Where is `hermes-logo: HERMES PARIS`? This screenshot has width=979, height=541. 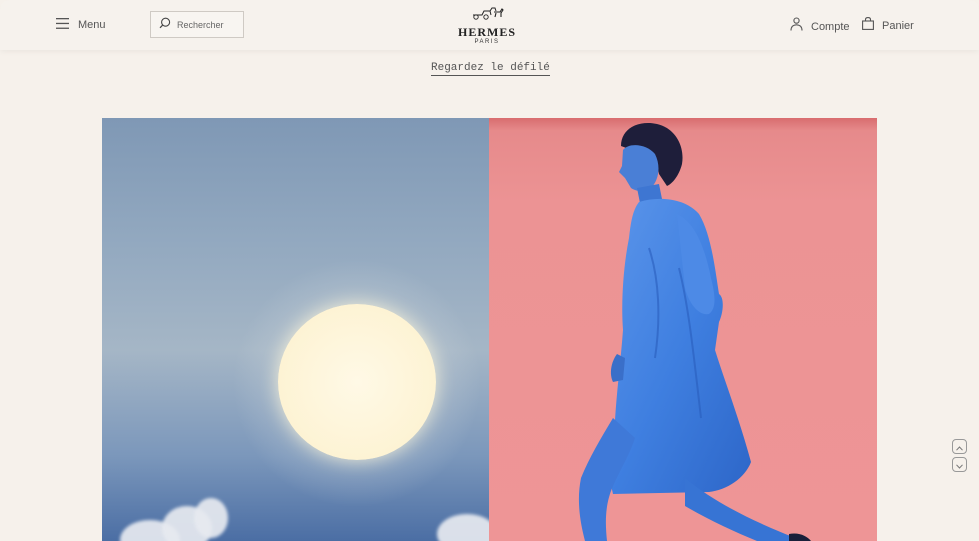 hermes-logo: HERMES PARIS is located at coordinates (487, 25).